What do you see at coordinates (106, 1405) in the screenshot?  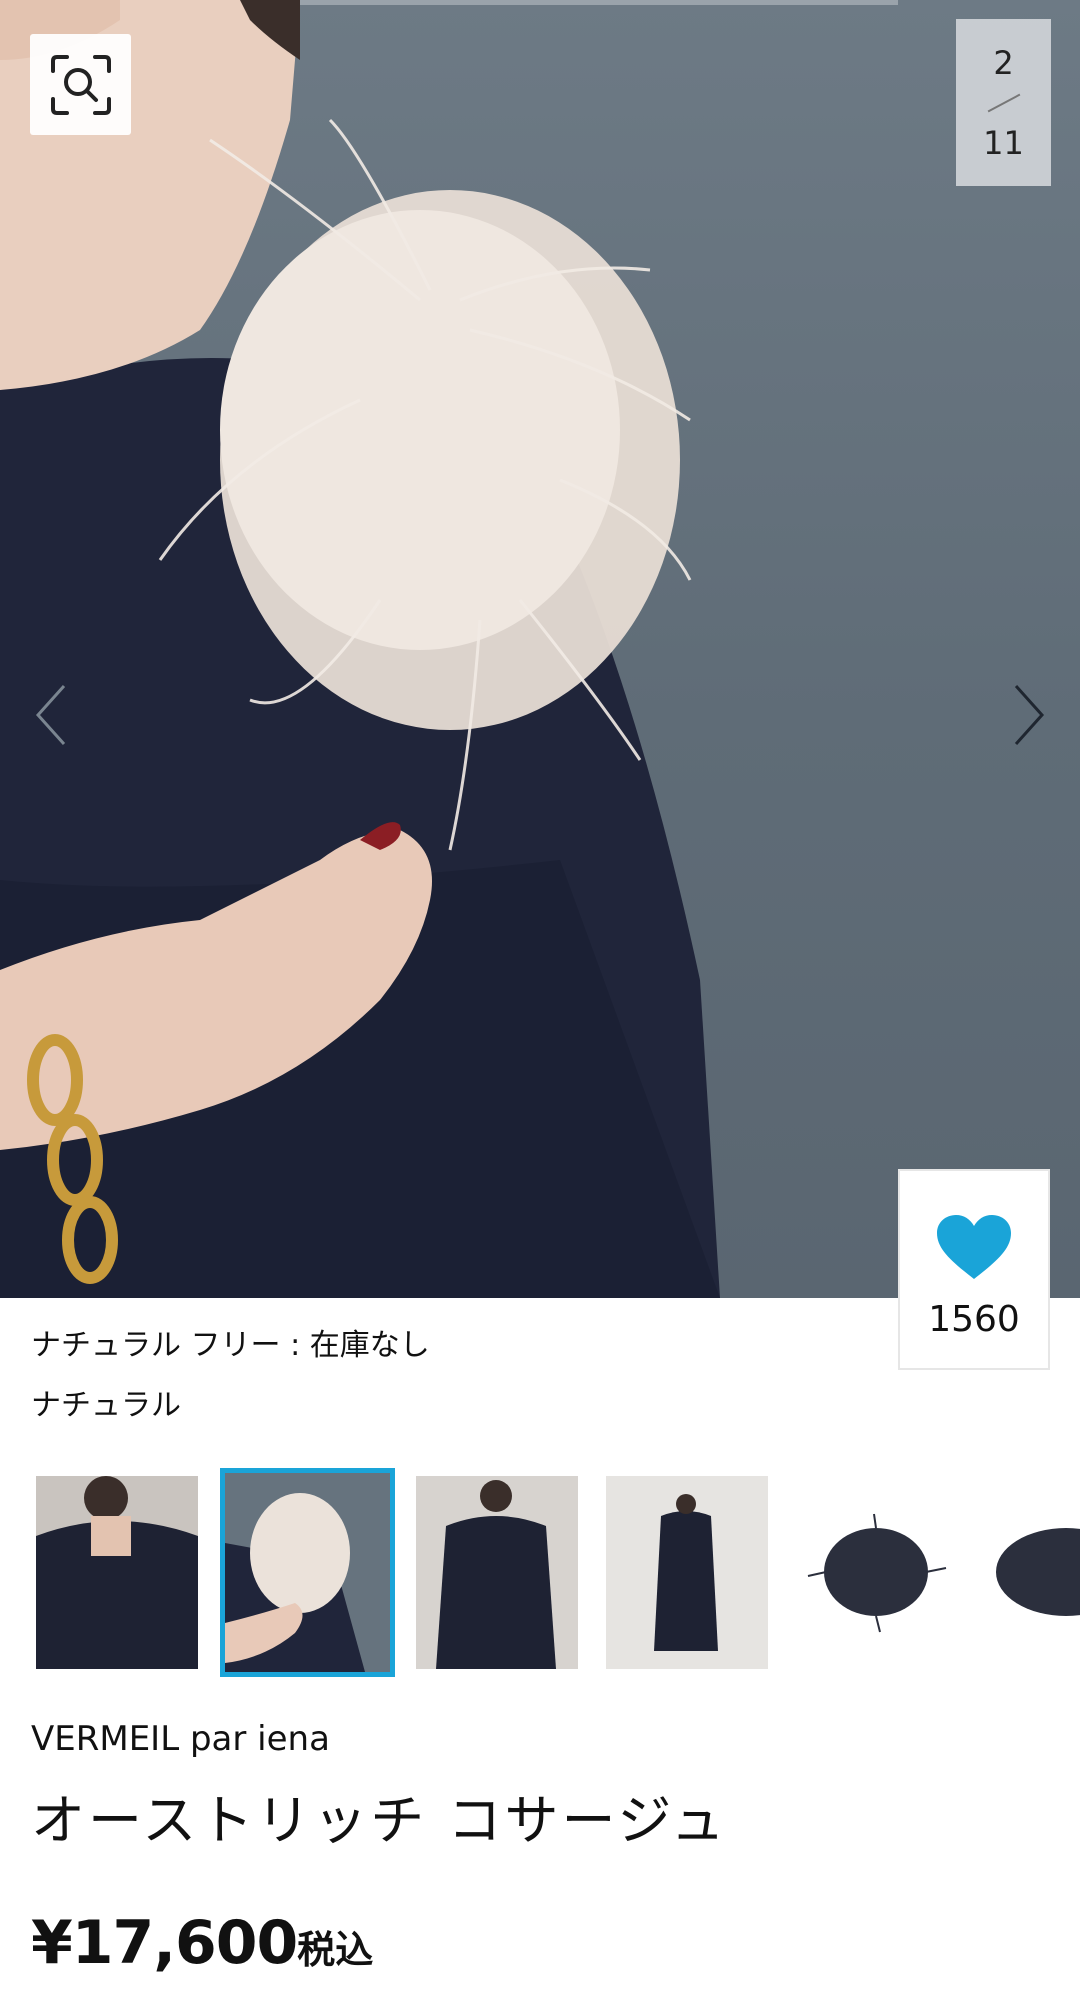 I see `selected-color: ナチュラル` at bounding box center [106, 1405].